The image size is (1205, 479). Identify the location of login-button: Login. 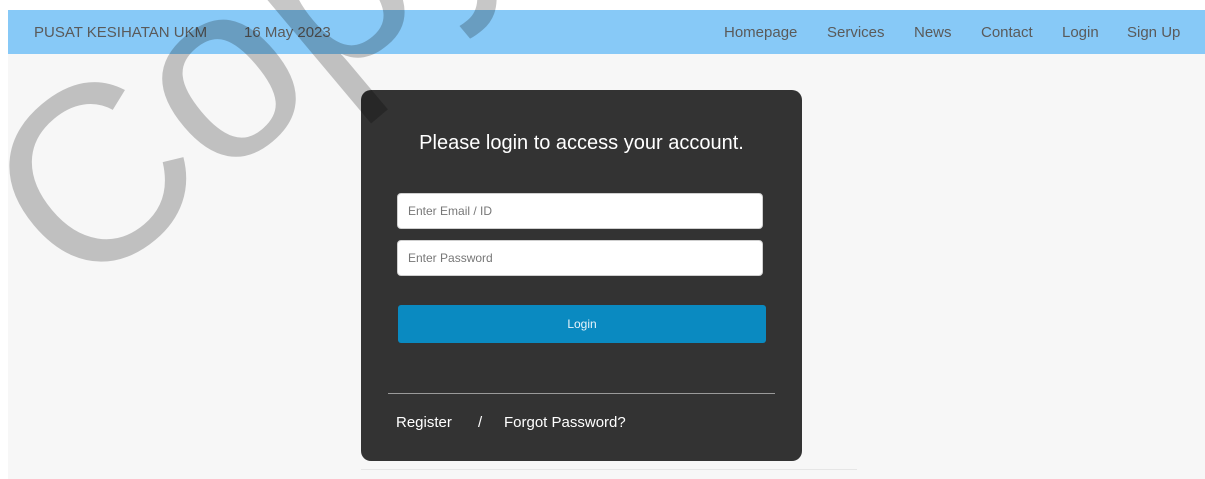
(582, 324).